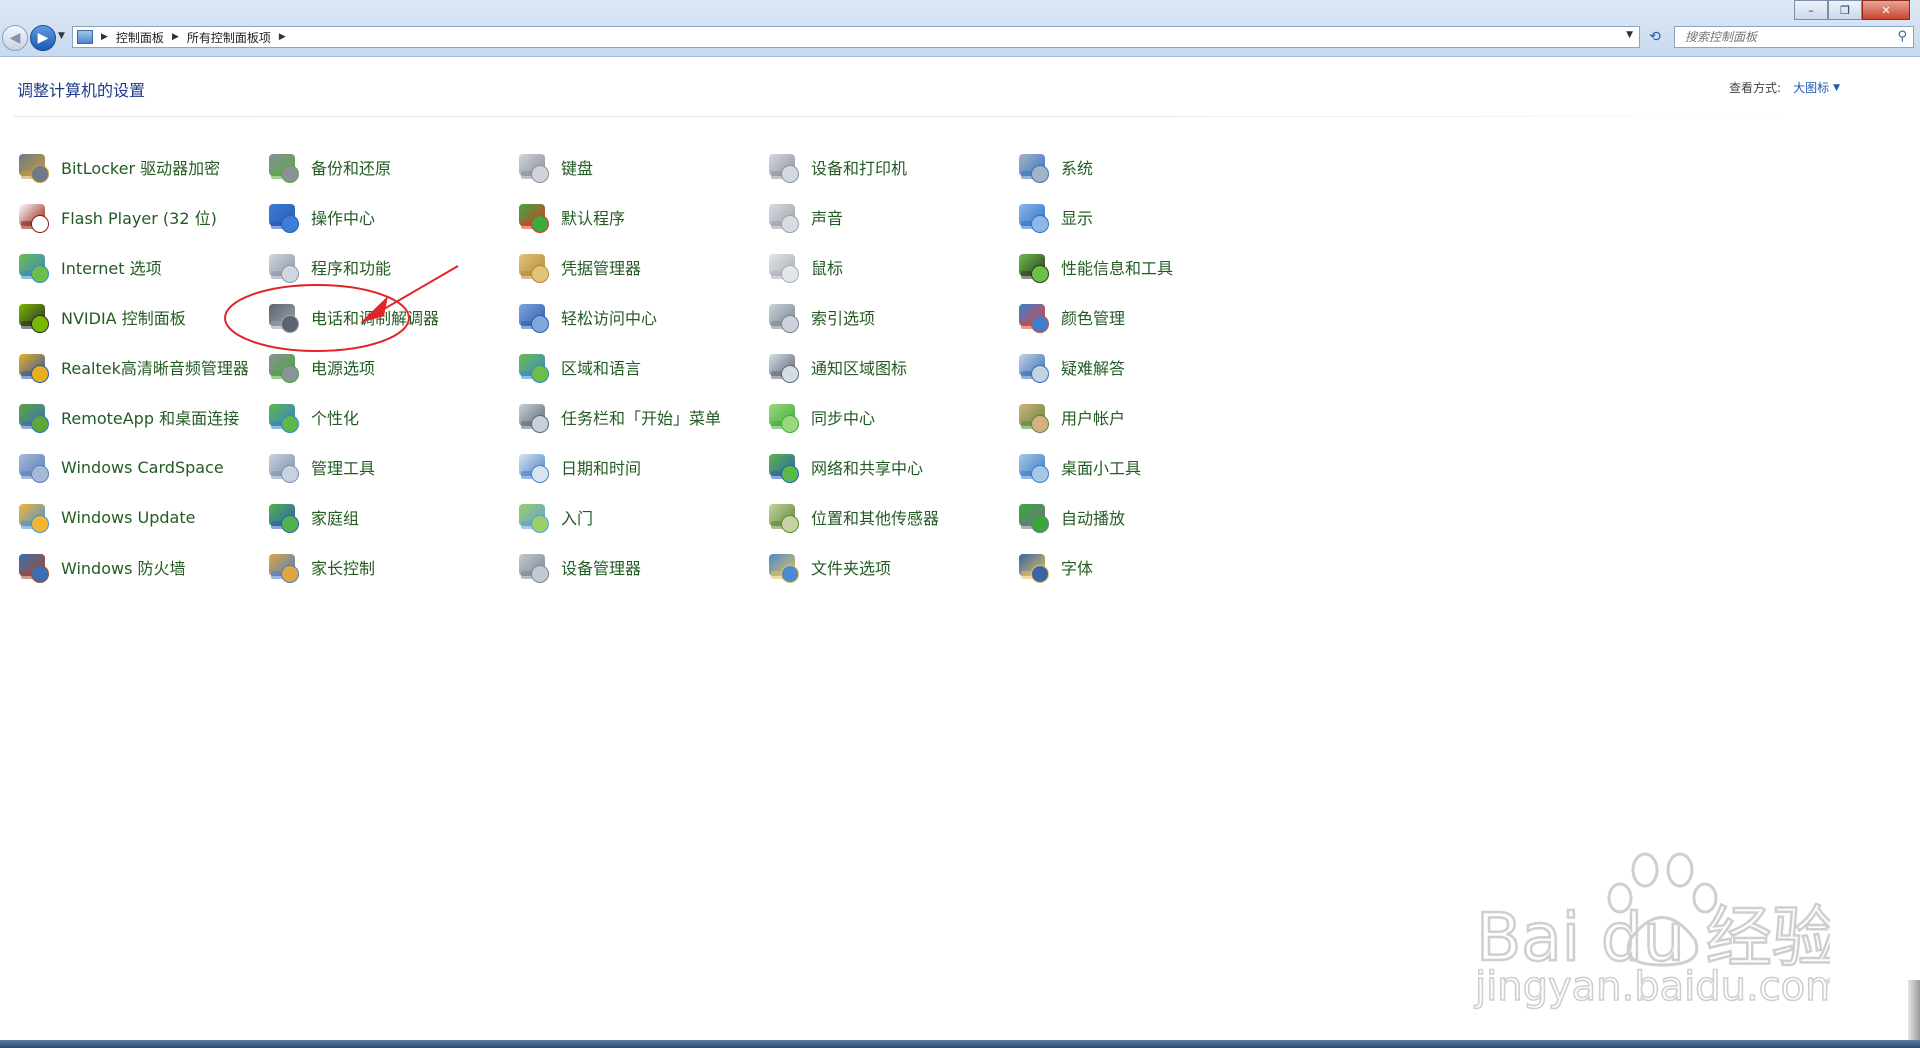 This screenshot has height=1048, width=1920. Describe the element at coordinates (1142, 217) in the screenshot. I see `control-panel-item: 显示` at that location.